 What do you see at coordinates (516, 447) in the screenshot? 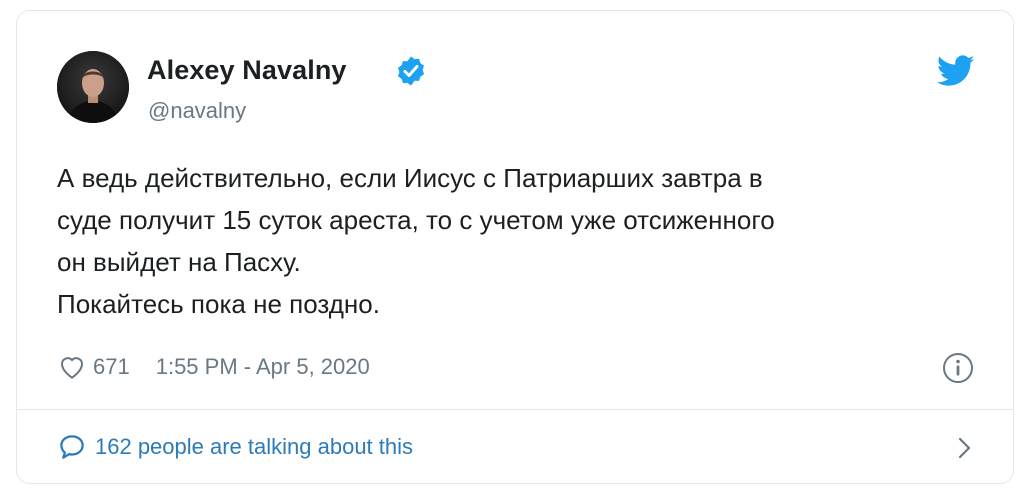
I see `talking-about-link: 162 people are talking about this` at bounding box center [516, 447].